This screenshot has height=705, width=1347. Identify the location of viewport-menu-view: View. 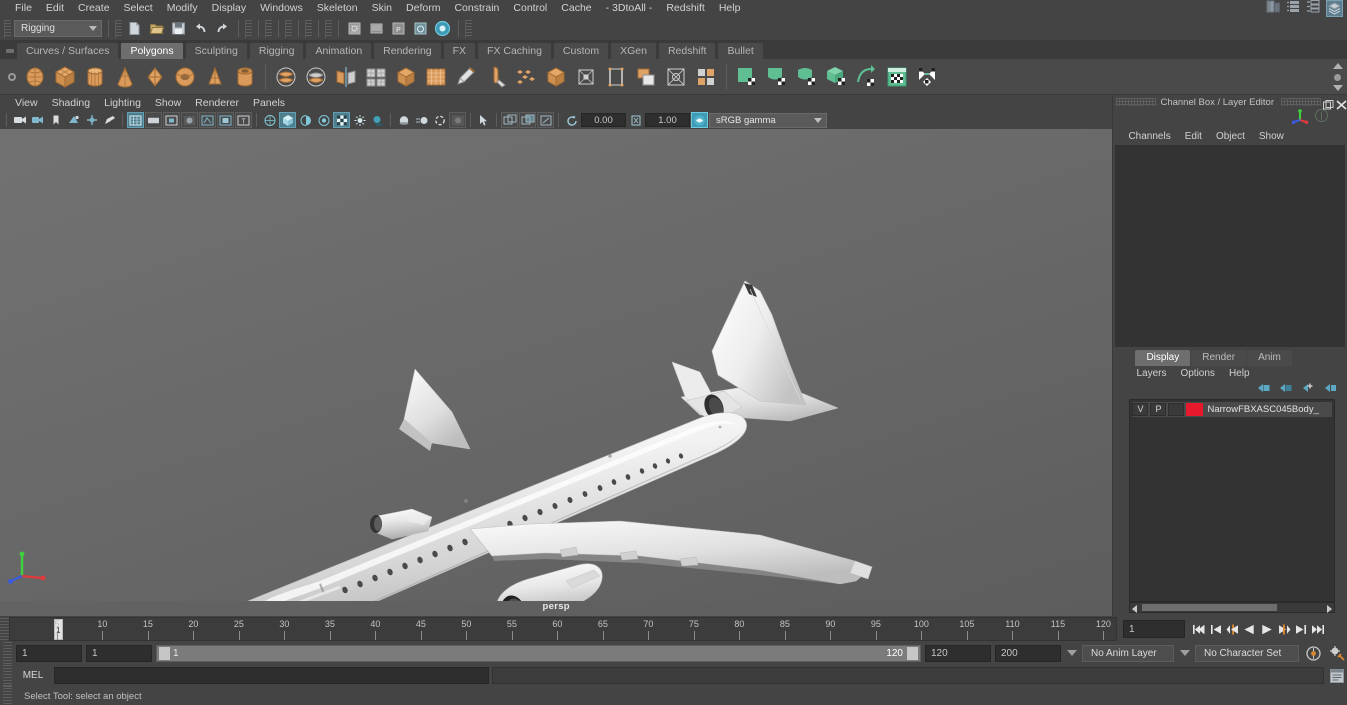
(26, 103).